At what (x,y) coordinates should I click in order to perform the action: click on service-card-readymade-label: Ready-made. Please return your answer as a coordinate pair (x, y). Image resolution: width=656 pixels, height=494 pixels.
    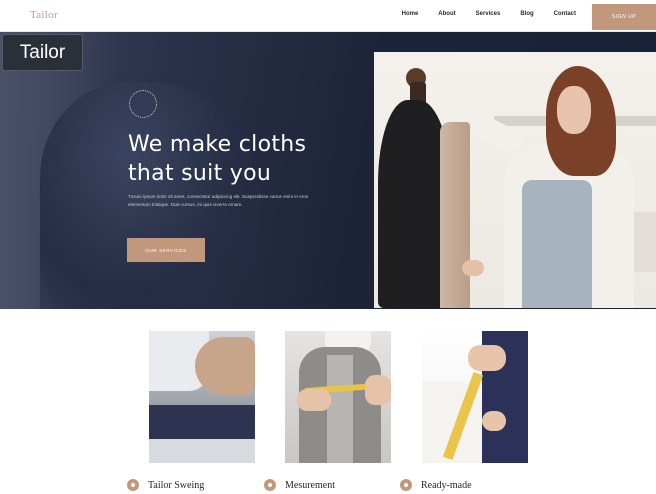
    Looking at the image, I should click on (436, 485).